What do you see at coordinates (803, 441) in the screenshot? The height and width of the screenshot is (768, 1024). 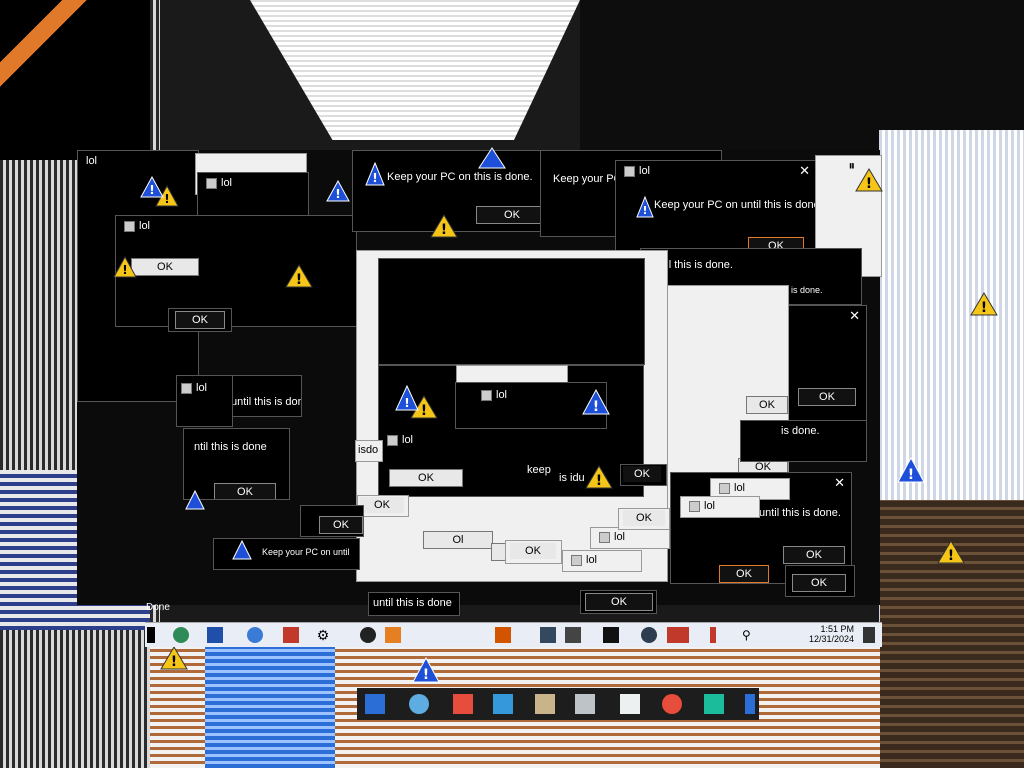 I see `dialog-window: is done.` at bounding box center [803, 441].